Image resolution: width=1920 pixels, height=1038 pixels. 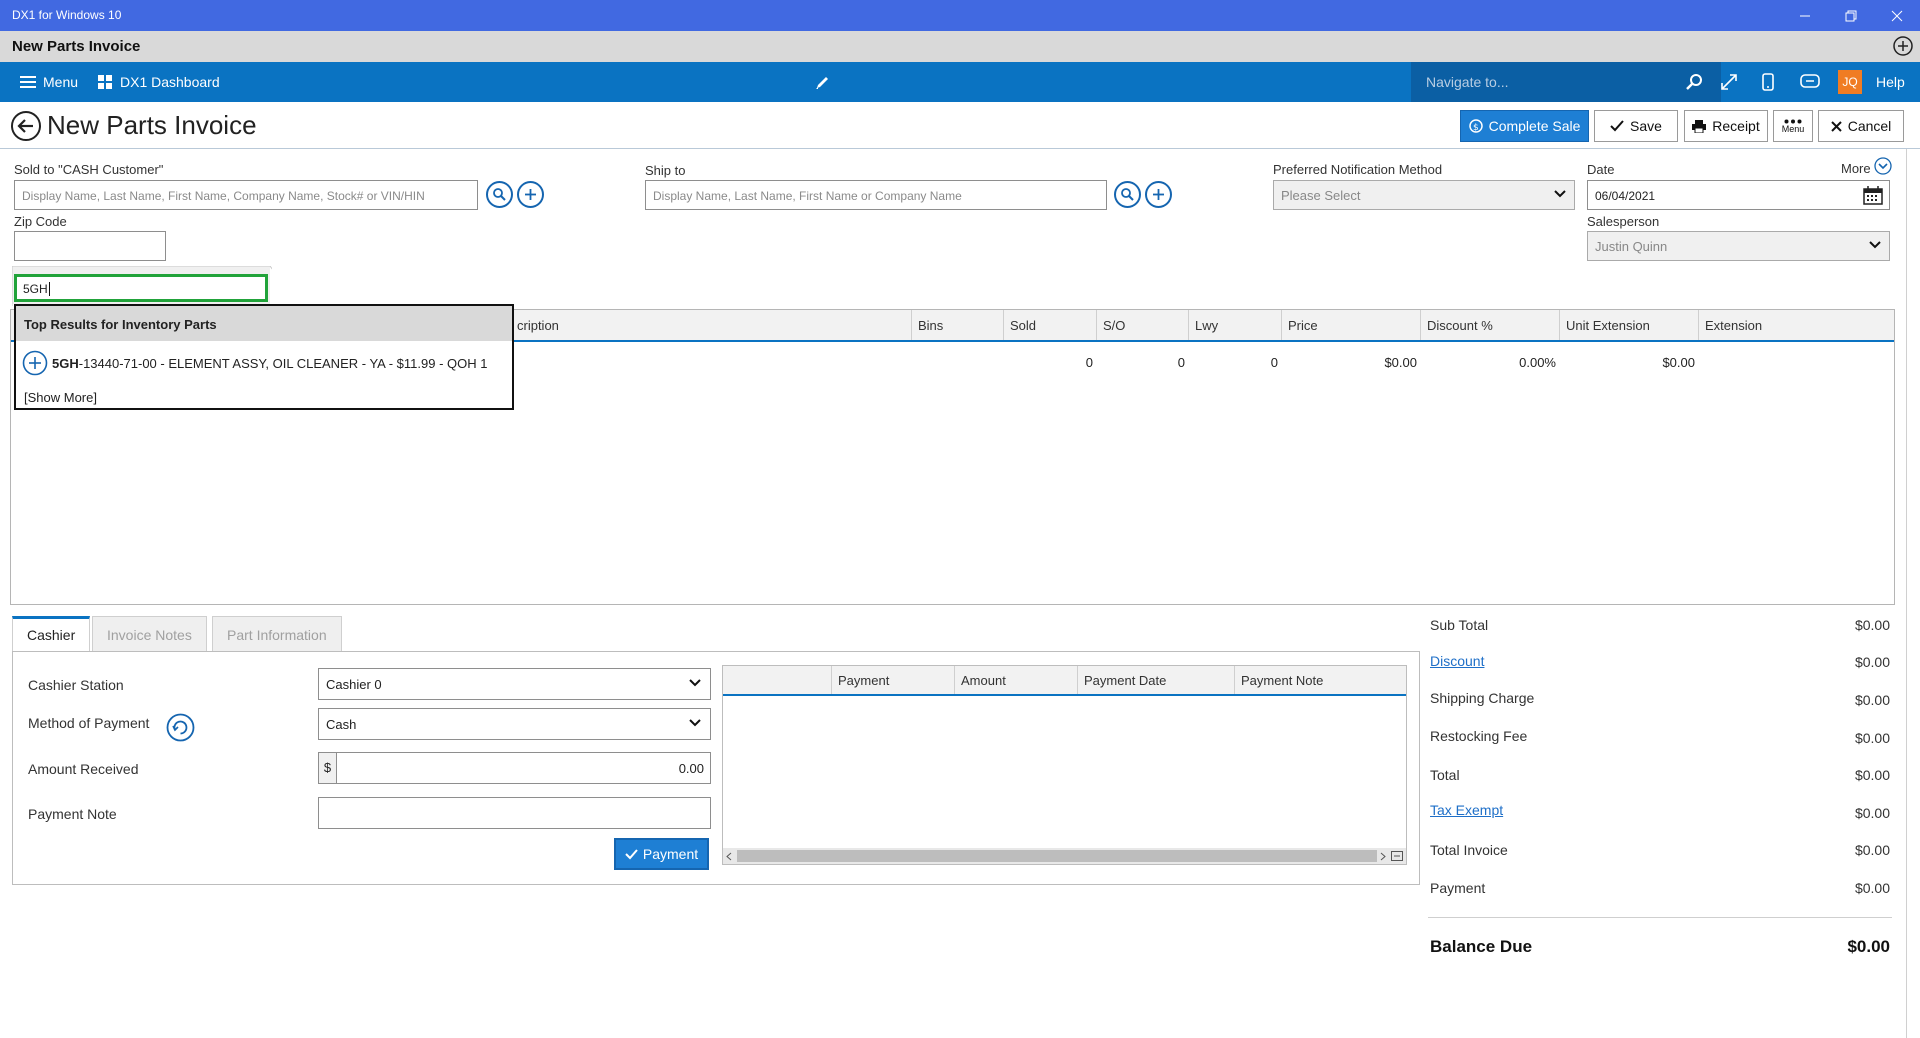 I want to click on col-description: cription, so click(x=711, y=325).